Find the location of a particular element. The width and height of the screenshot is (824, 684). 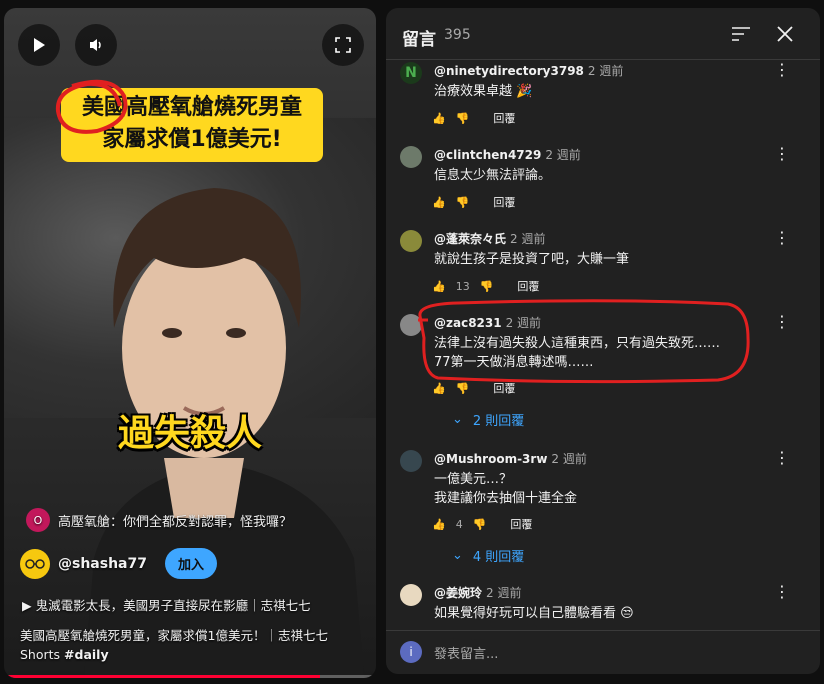

channel-handle: @shasha77 is located at coordinates (102, 564).